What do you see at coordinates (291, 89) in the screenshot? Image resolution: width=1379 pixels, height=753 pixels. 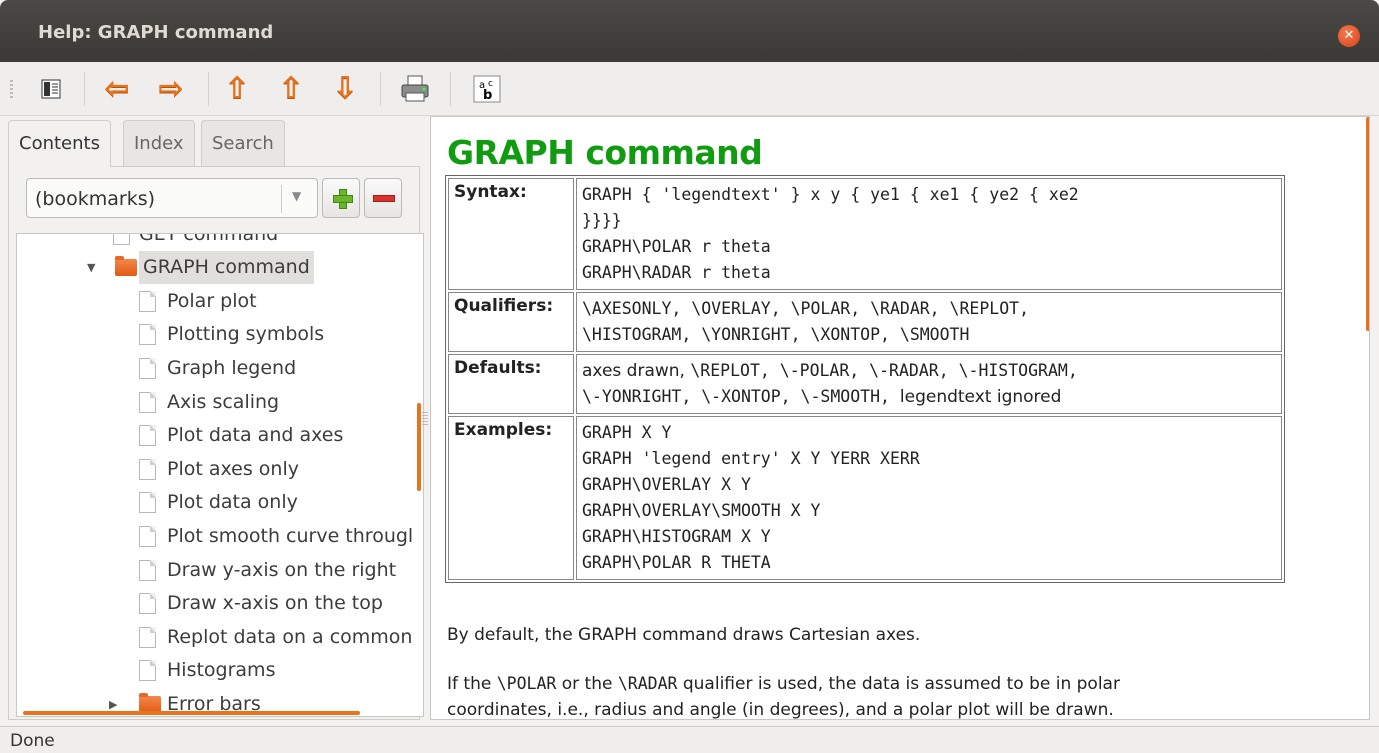 I see `previous-arrow-icon: ⇧` at bounding box center [291, 89].